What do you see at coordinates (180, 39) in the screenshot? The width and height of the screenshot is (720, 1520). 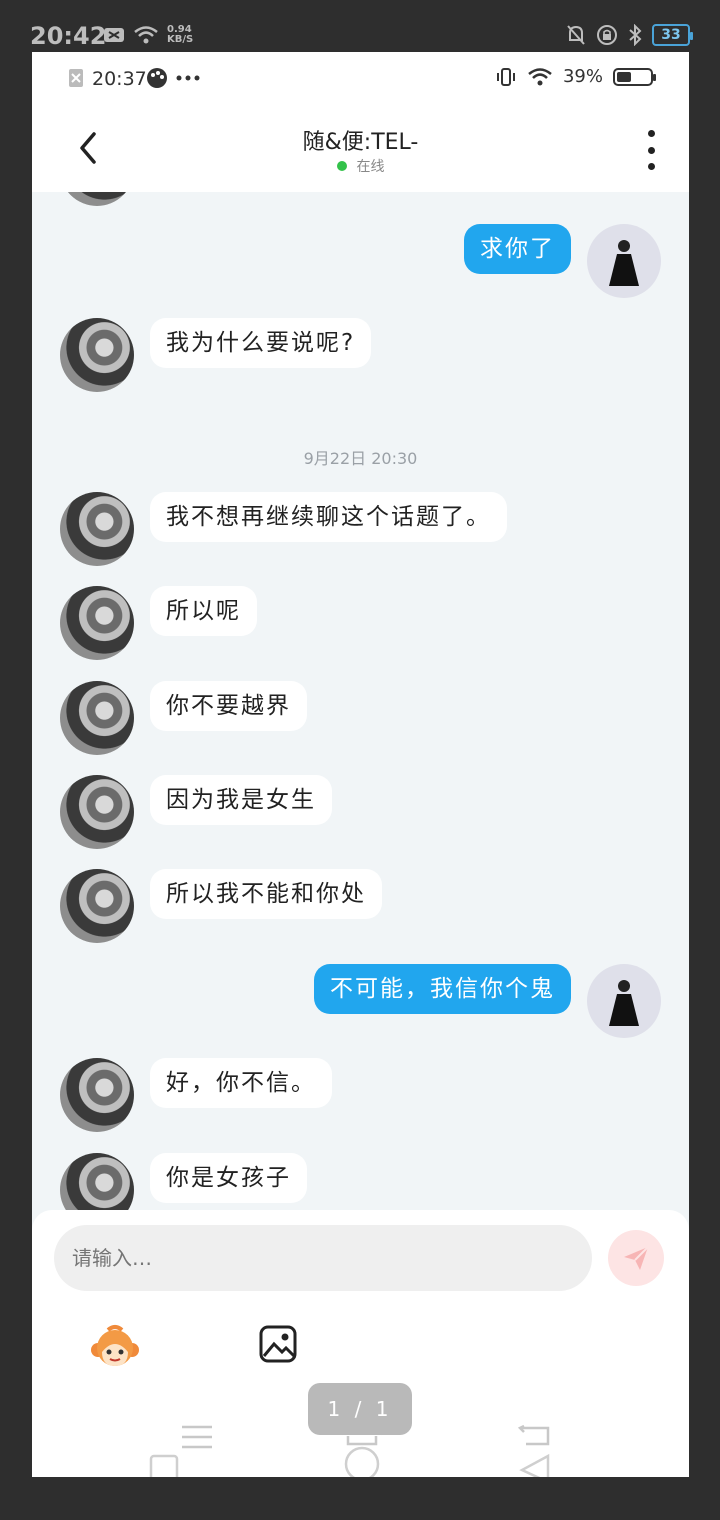 I see `net-speed-unit: KB/S` at bounding box center [180, 39].